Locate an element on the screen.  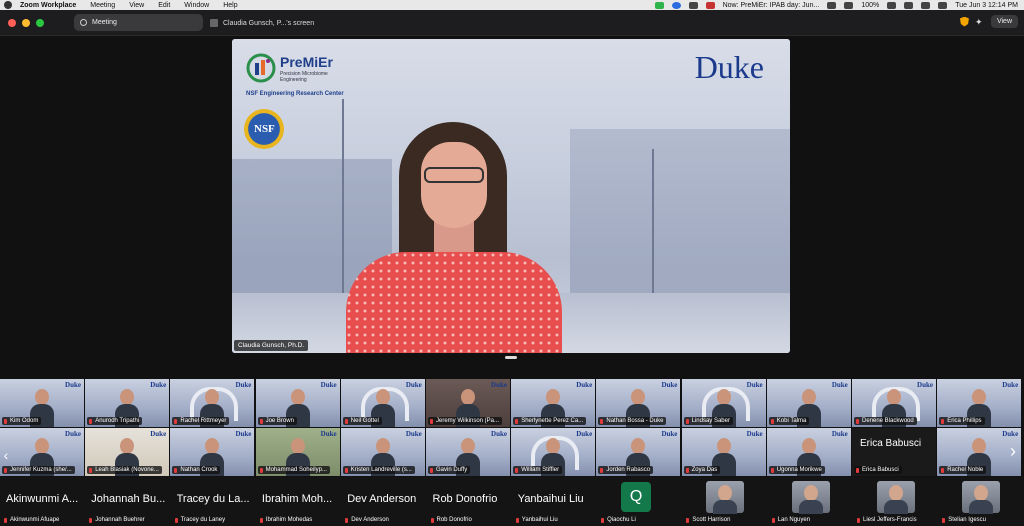
wifi-icon is located at coordinates (909, 5).